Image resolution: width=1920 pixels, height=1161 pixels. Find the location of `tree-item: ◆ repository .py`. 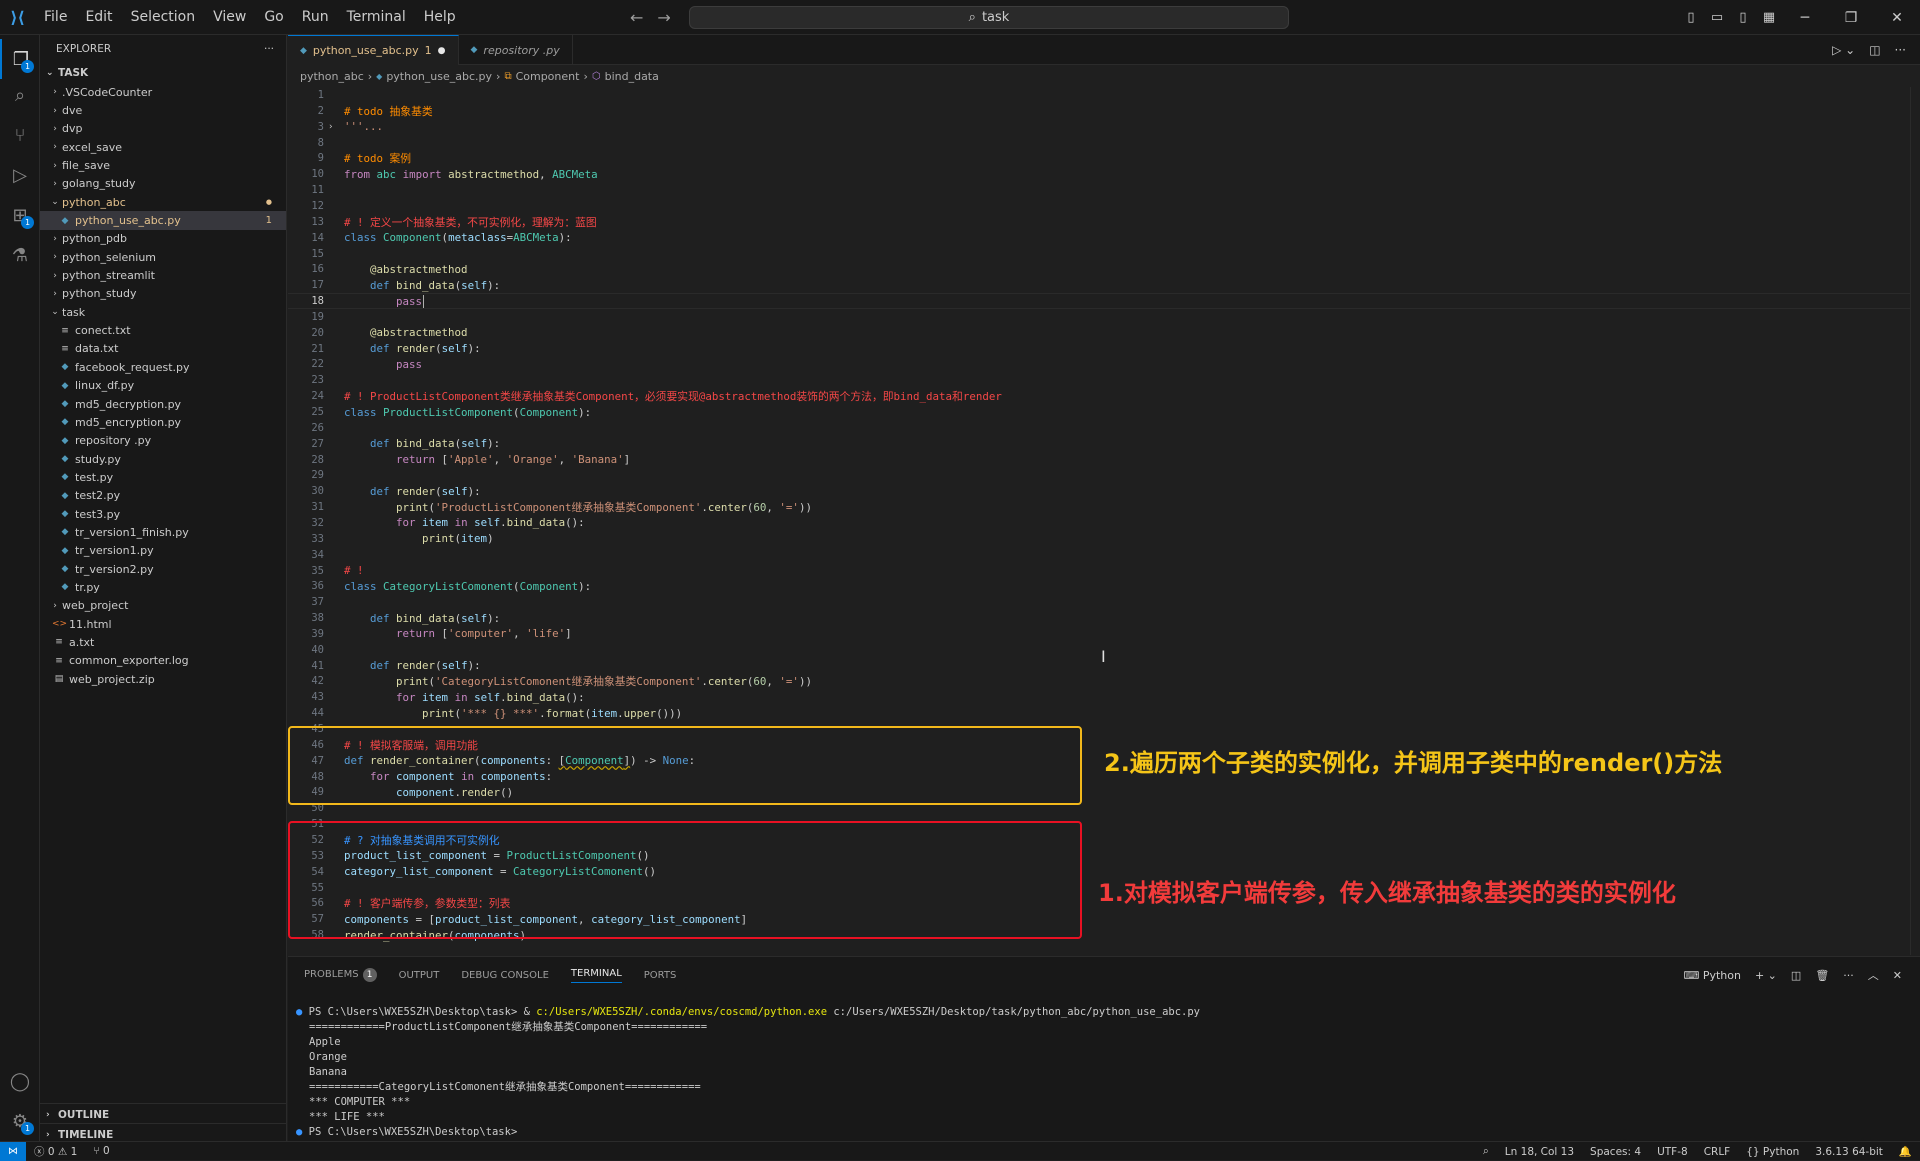

tree-item: ◆ repository .py is located at coordinates (163, 441).